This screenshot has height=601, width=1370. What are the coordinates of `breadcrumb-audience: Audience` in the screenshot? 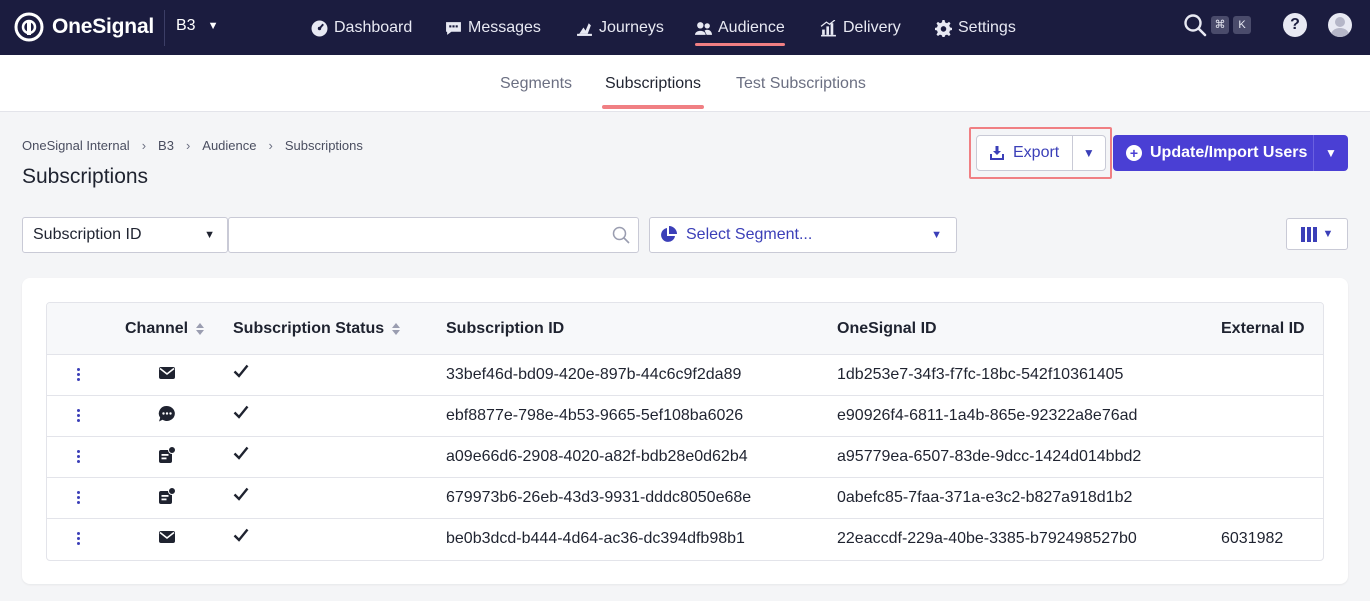 It's located at (229, 145).